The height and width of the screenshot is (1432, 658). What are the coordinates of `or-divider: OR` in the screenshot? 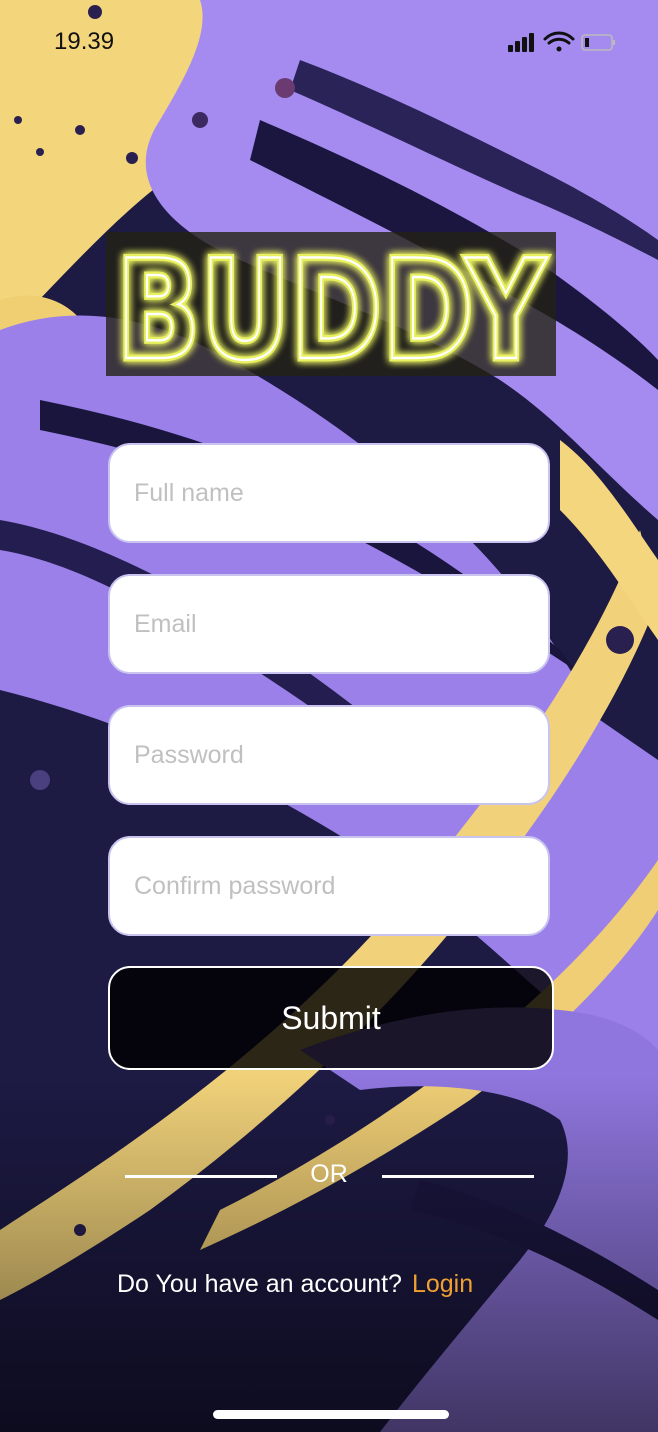 It's located at (329, 1177).